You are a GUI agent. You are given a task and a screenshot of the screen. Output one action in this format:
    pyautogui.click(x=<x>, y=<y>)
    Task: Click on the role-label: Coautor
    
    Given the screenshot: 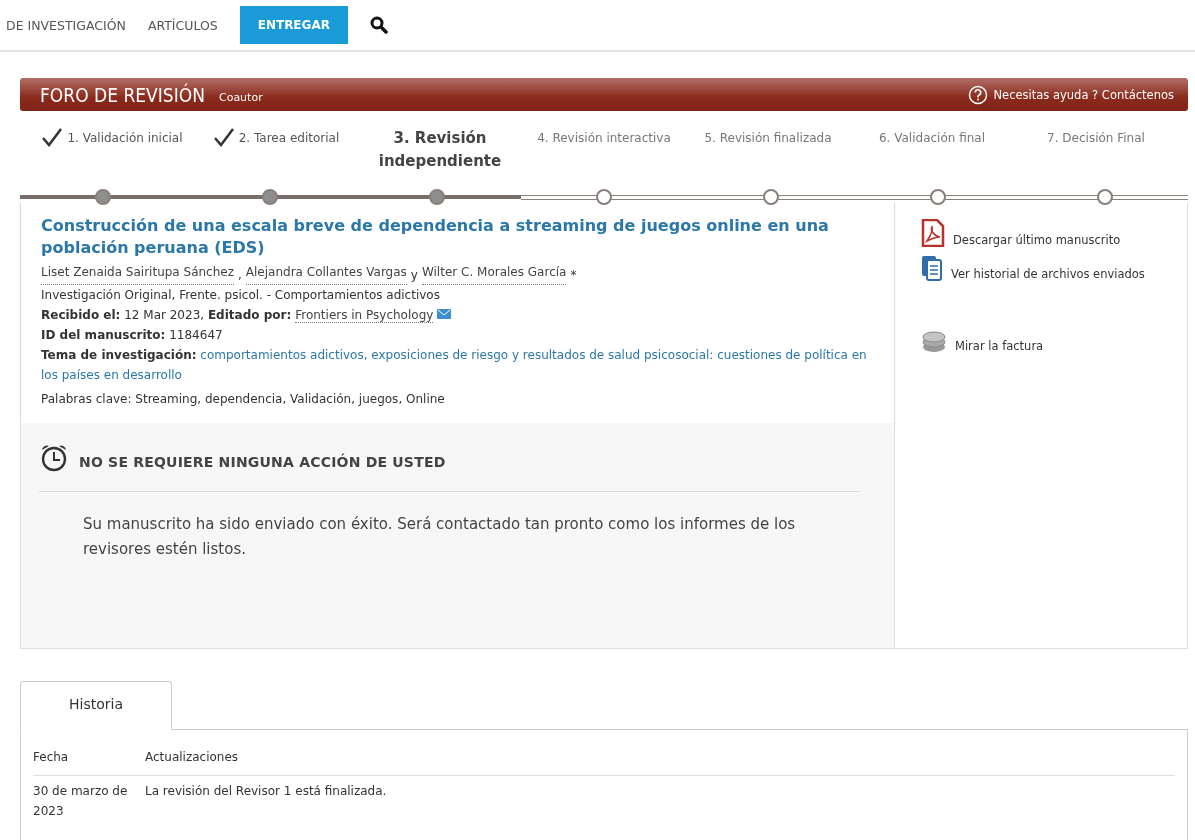 What is the action you would take?
    pyautogui.click(x=240, y=97)
    